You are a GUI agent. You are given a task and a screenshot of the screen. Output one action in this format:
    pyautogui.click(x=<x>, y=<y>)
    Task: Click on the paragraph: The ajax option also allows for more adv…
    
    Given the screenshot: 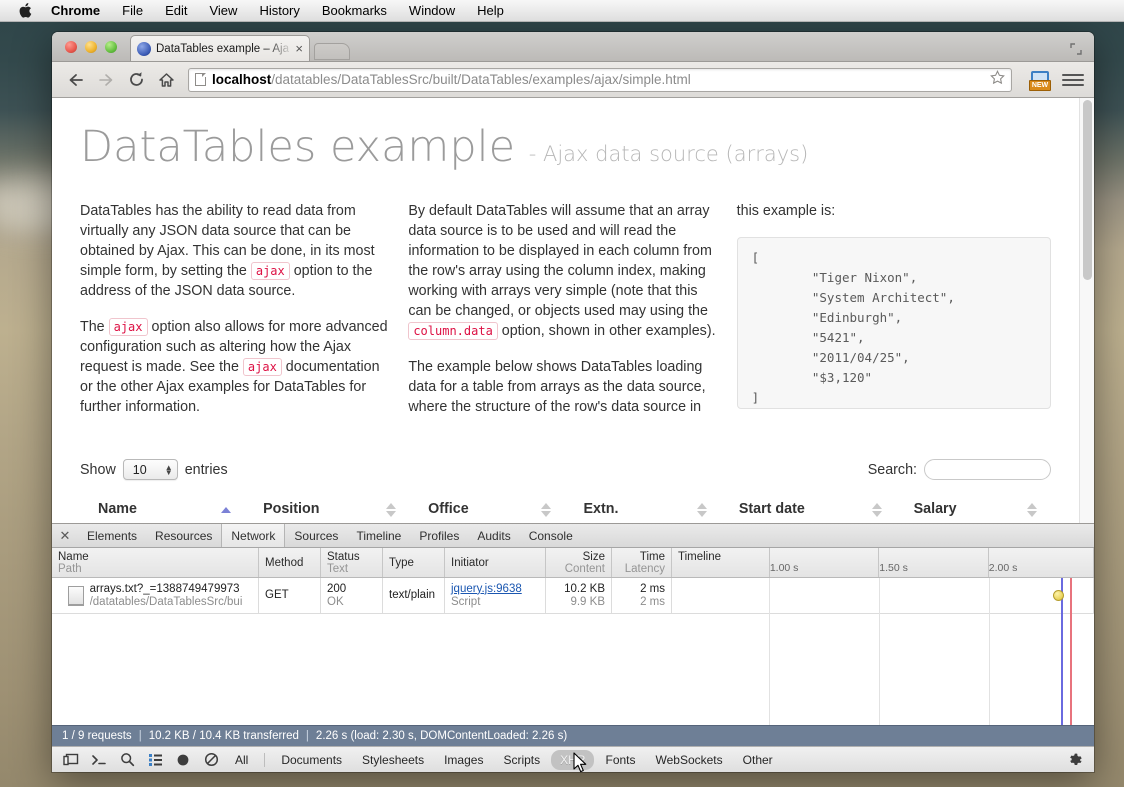 What is the action you would take?
    pyautogui.click(x=237, y=367)
    